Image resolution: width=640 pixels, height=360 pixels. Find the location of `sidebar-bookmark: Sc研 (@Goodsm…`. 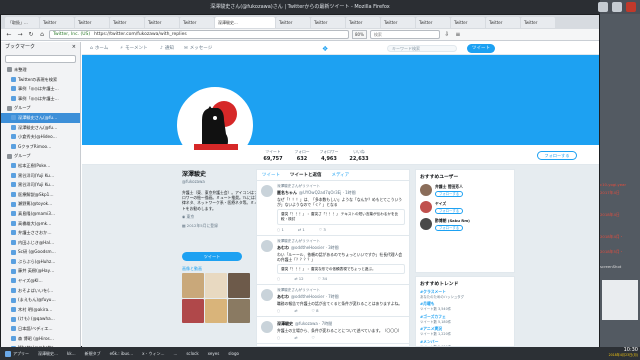

sidebar-bookmark: Sc研 (@Goodsm… is located at coordinates (40, 252).